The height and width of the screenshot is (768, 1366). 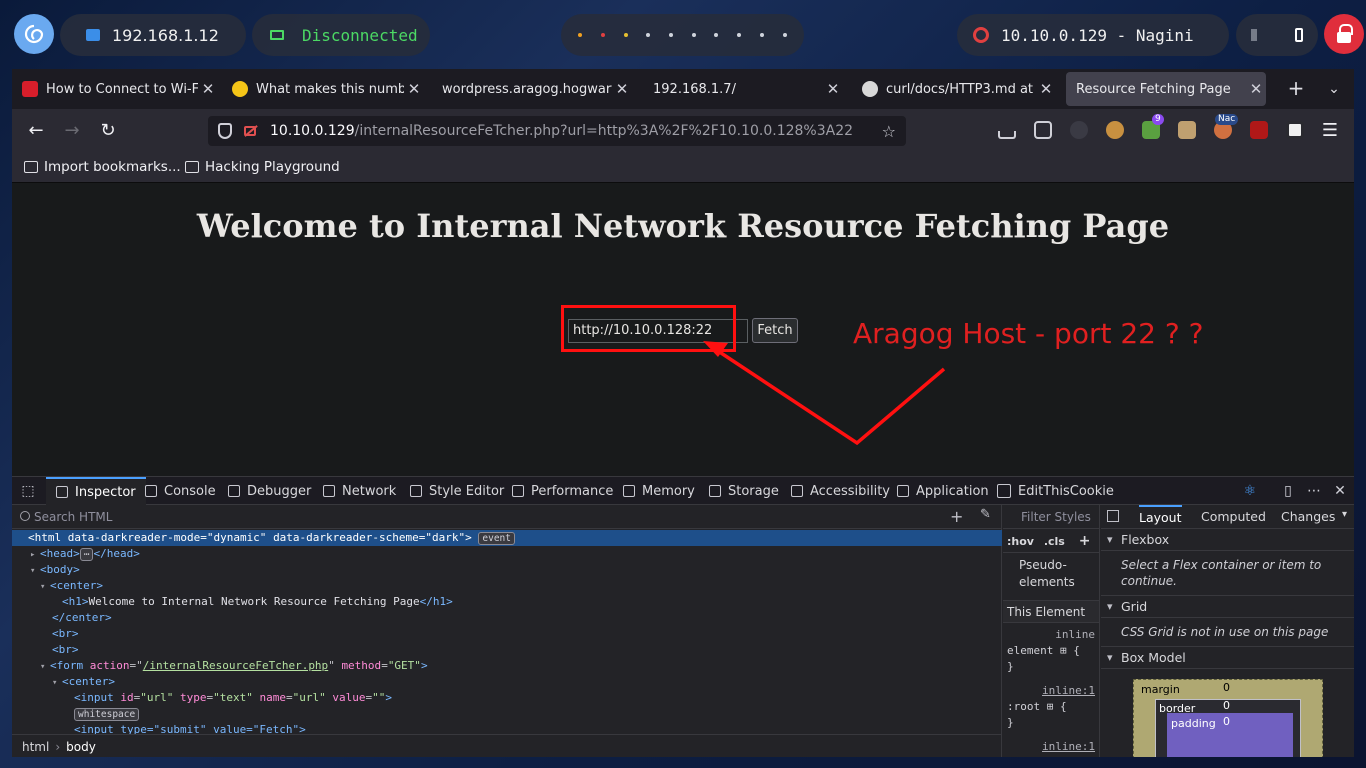 I want to click on class-toggle: .cls, so click(x=1054, y=541).